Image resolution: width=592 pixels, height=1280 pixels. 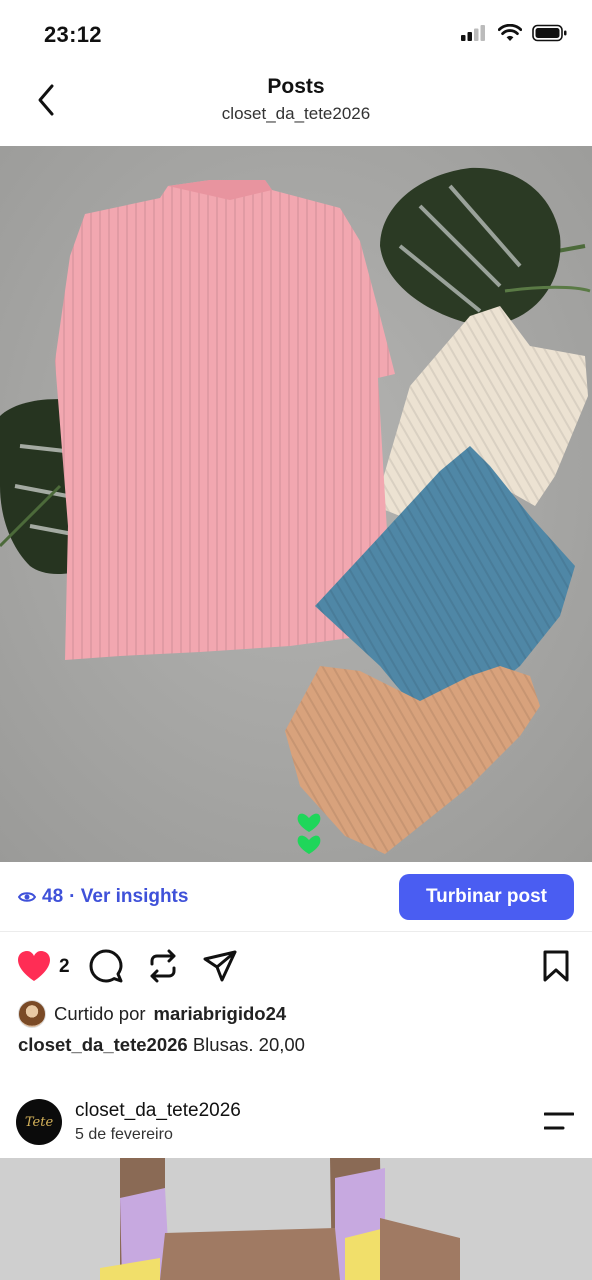 I want to click on status-bar: 23:12, so click(x=296, y=31).